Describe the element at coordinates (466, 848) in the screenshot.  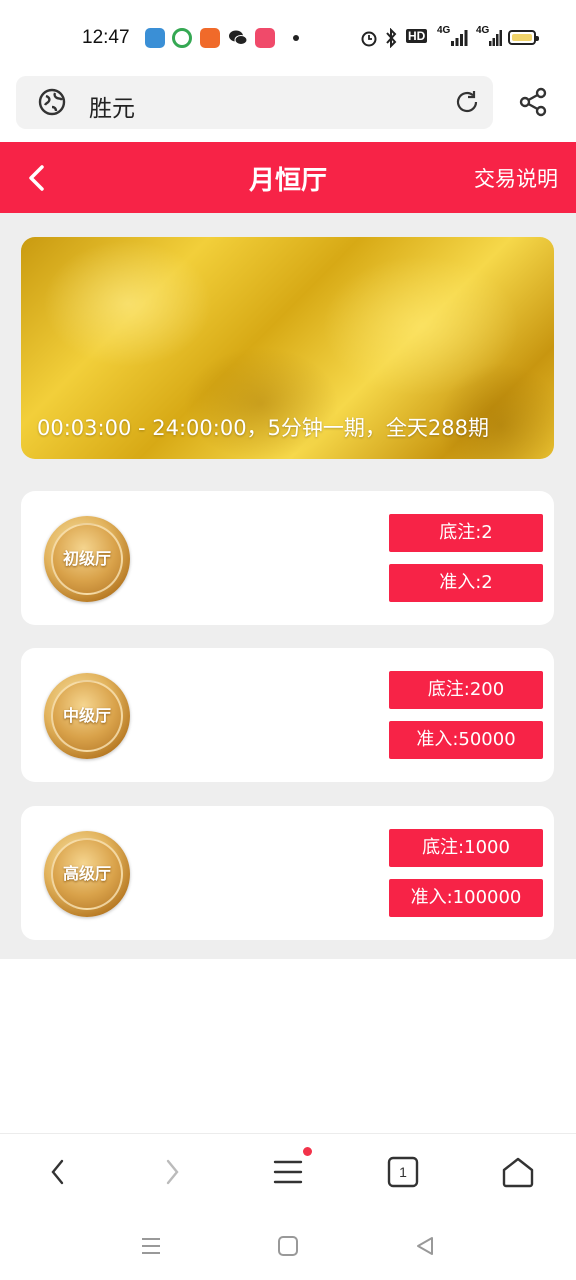
I see `base-bet-button: 底注:1000` at that location.